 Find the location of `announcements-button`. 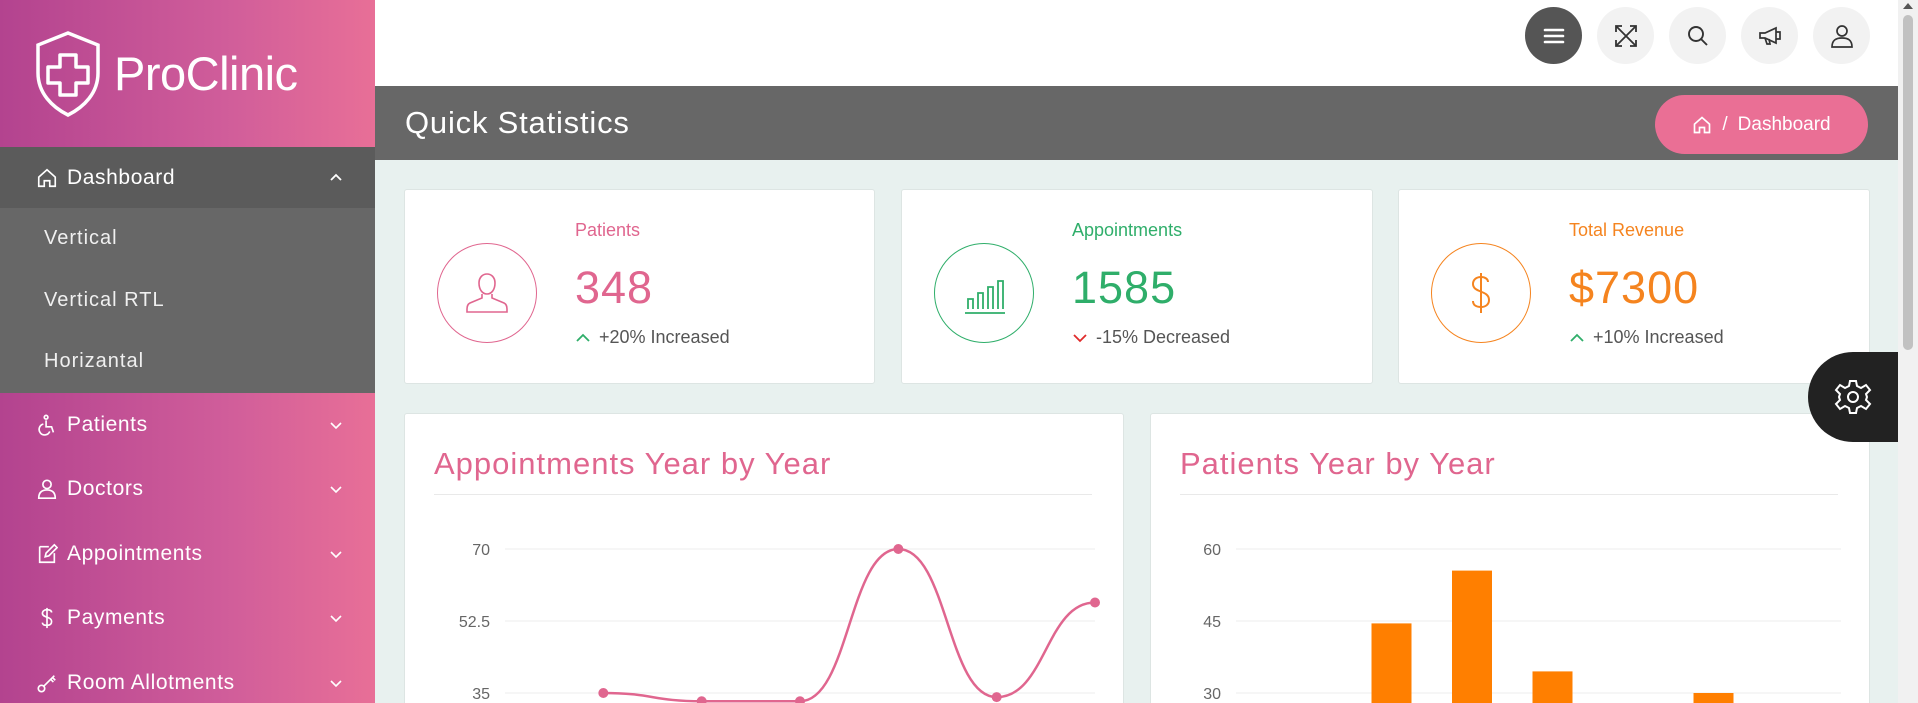

announcements-button is located at coordinates (1769, 35).